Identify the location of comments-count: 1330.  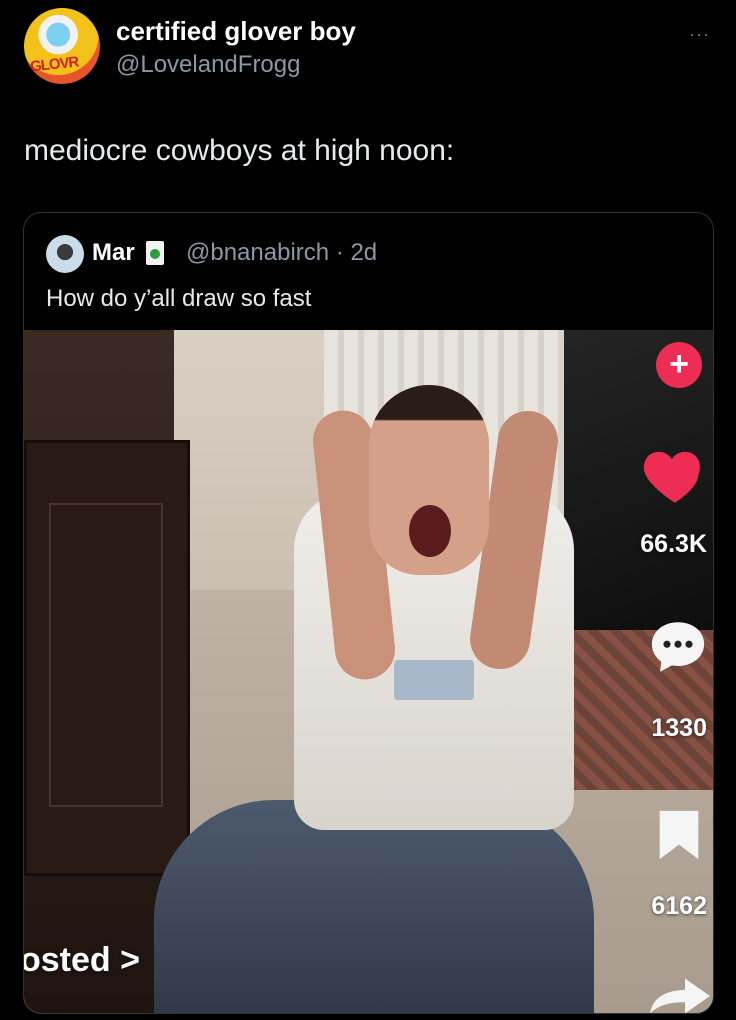
(679, 728).